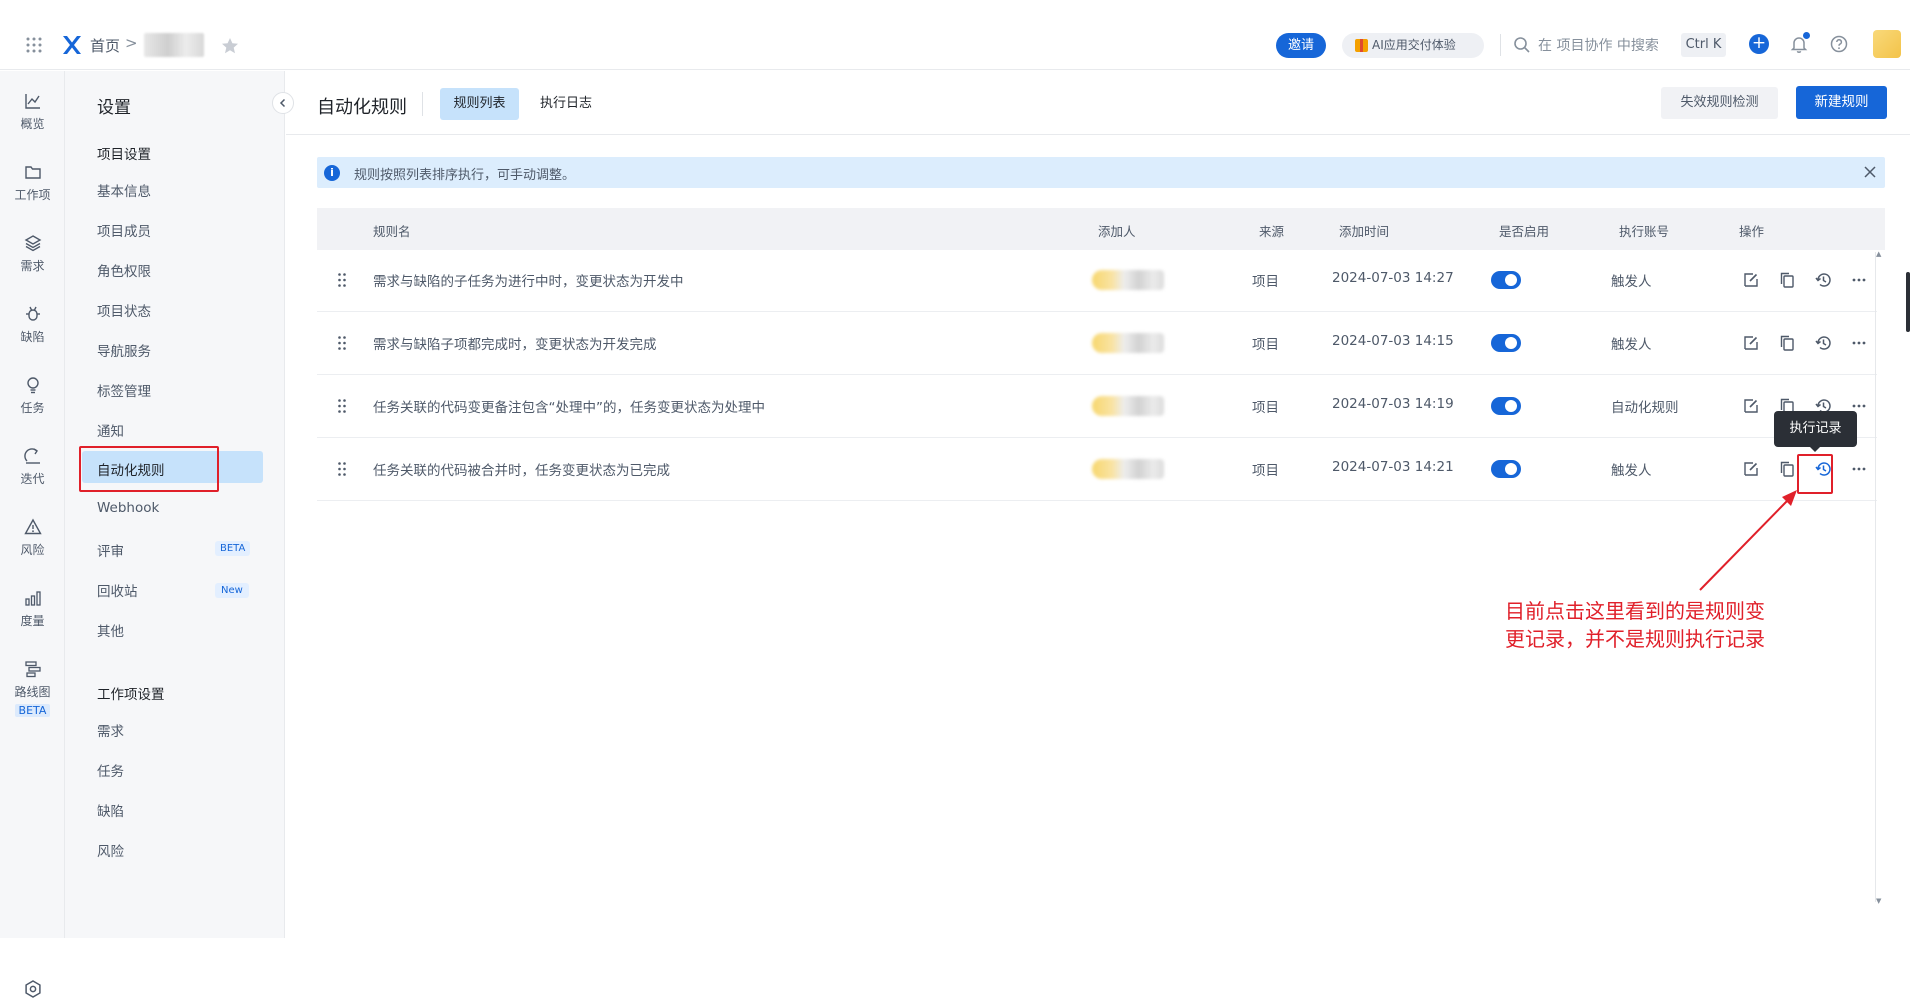 The image size is (1910, 999). What do you see at coordinates (174, 45) in the screenshot?
I see `breadcrumb-project-name` at bounding box center [174, 45].